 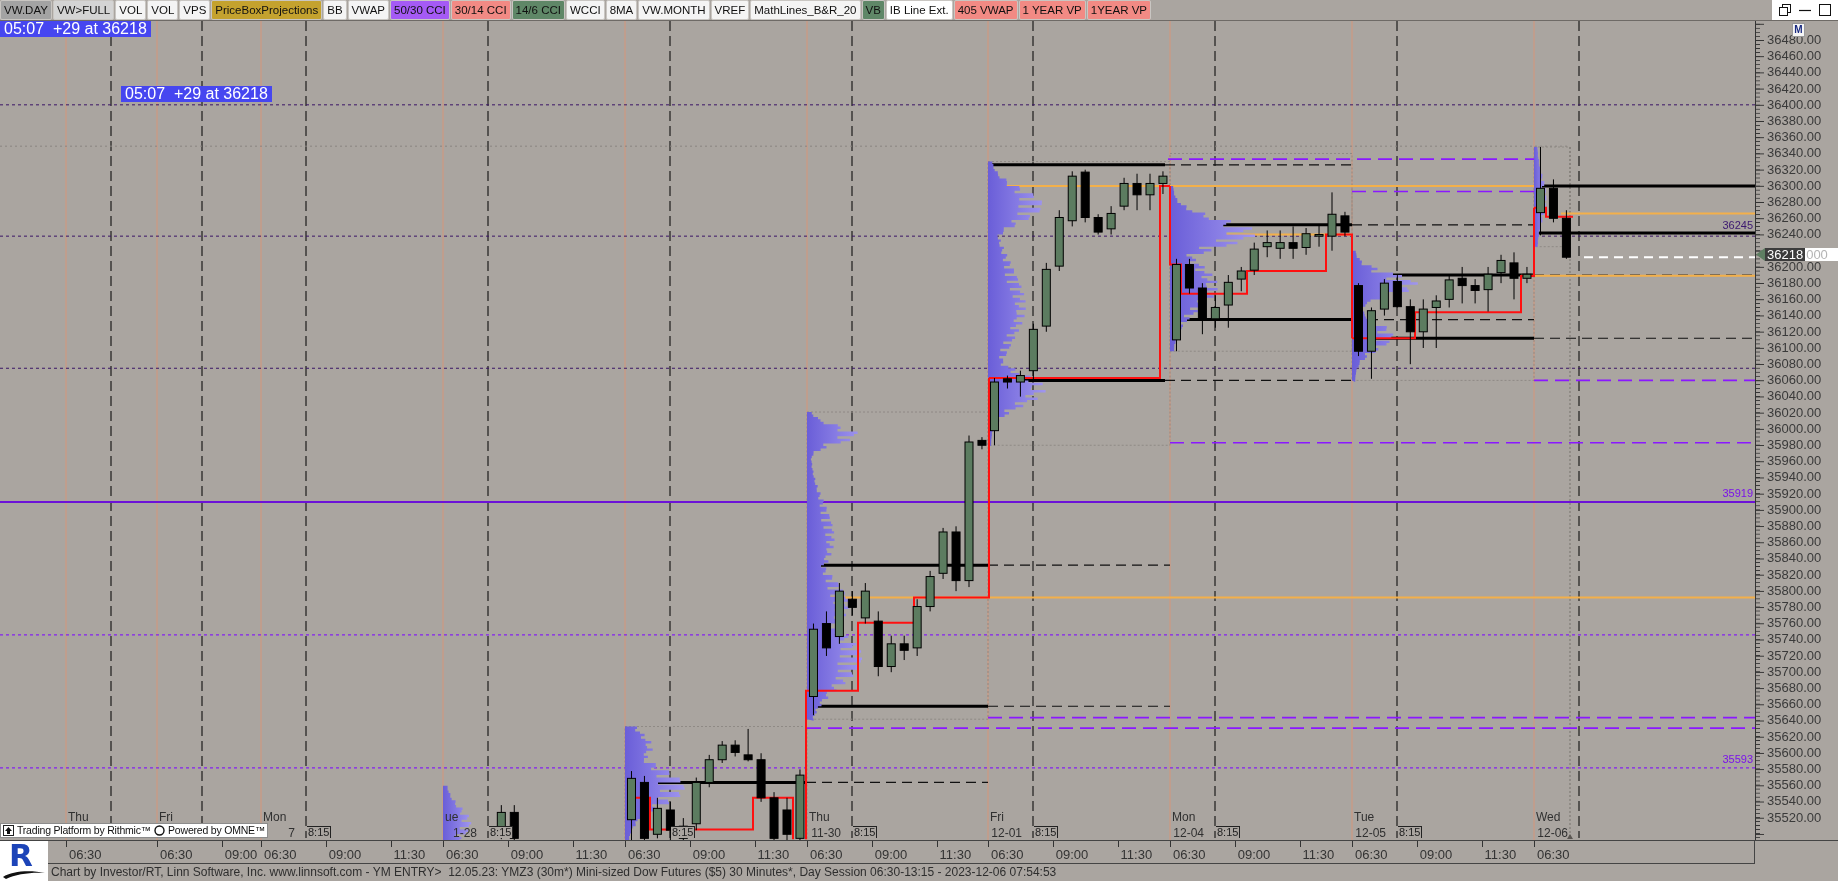 What do you see at coordinates (1794, 688) in the screenshot?
I see `price-label: 35680.00` at bounding box center [1794, 688].